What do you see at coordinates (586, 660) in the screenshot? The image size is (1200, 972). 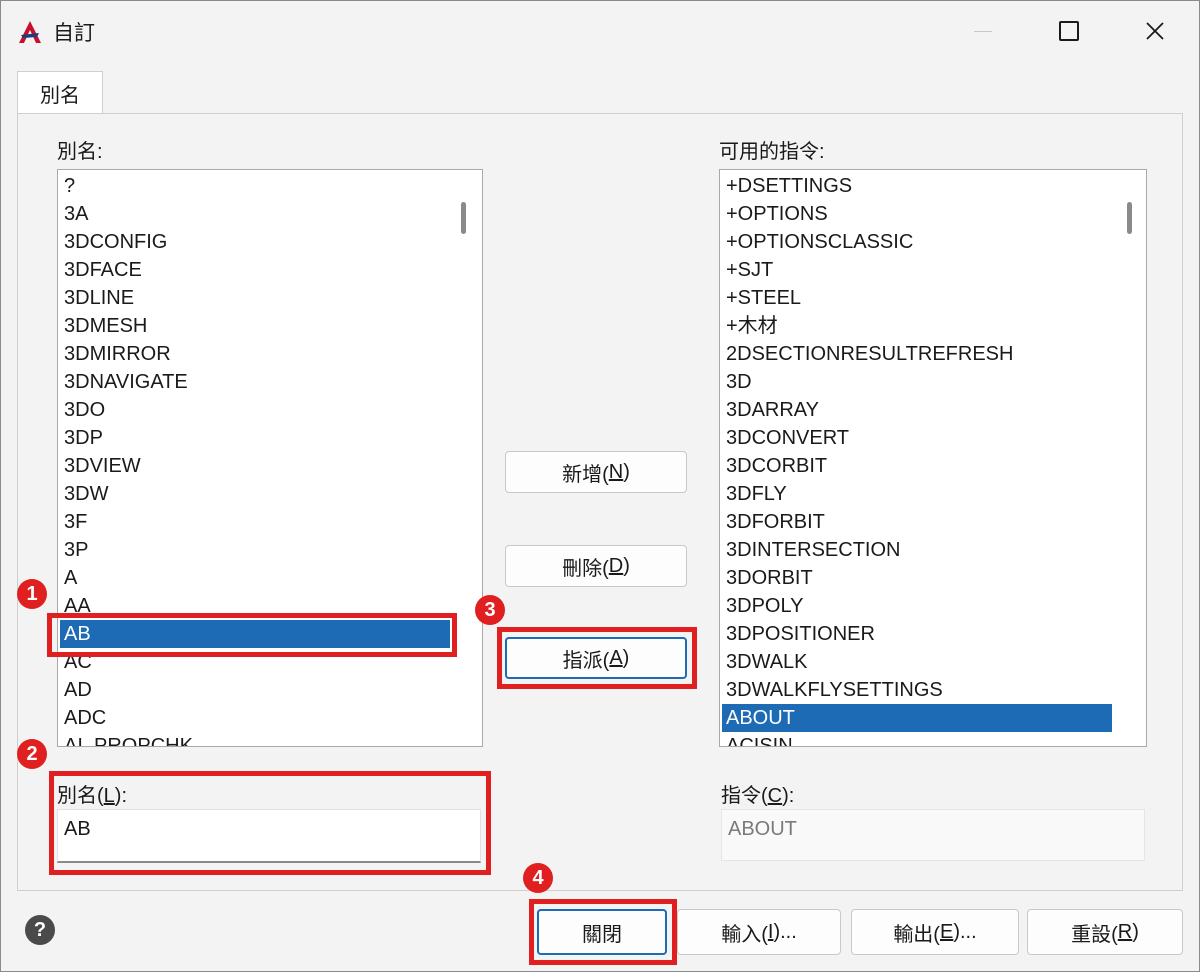 I see `assign-button-label: 指派(` at bounding box center [586, 660].